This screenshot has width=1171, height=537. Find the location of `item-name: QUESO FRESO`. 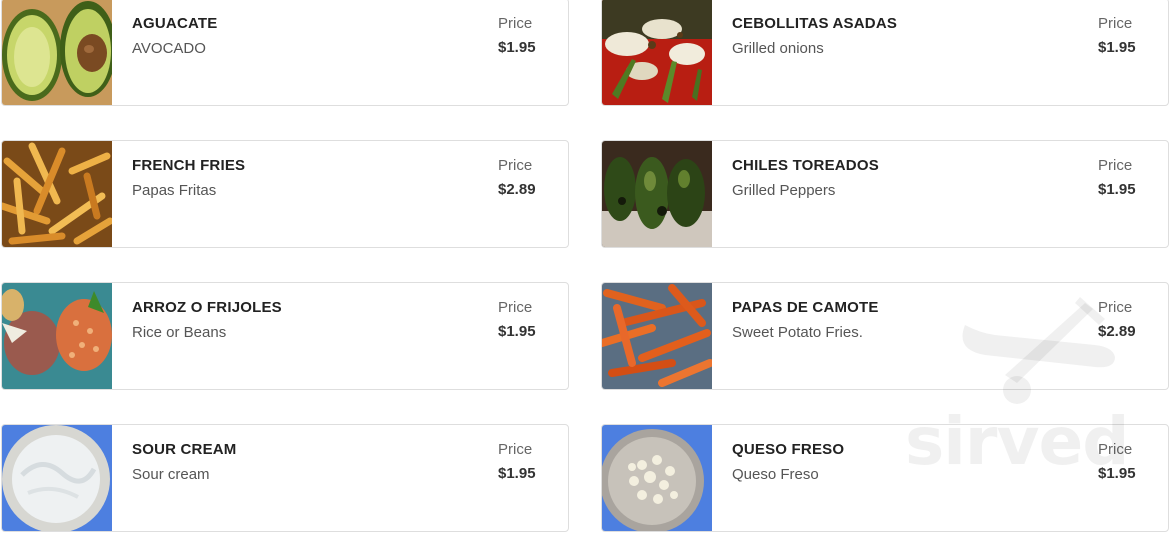

item-name: QUESO FRESO is located at coordinates (788, 449).